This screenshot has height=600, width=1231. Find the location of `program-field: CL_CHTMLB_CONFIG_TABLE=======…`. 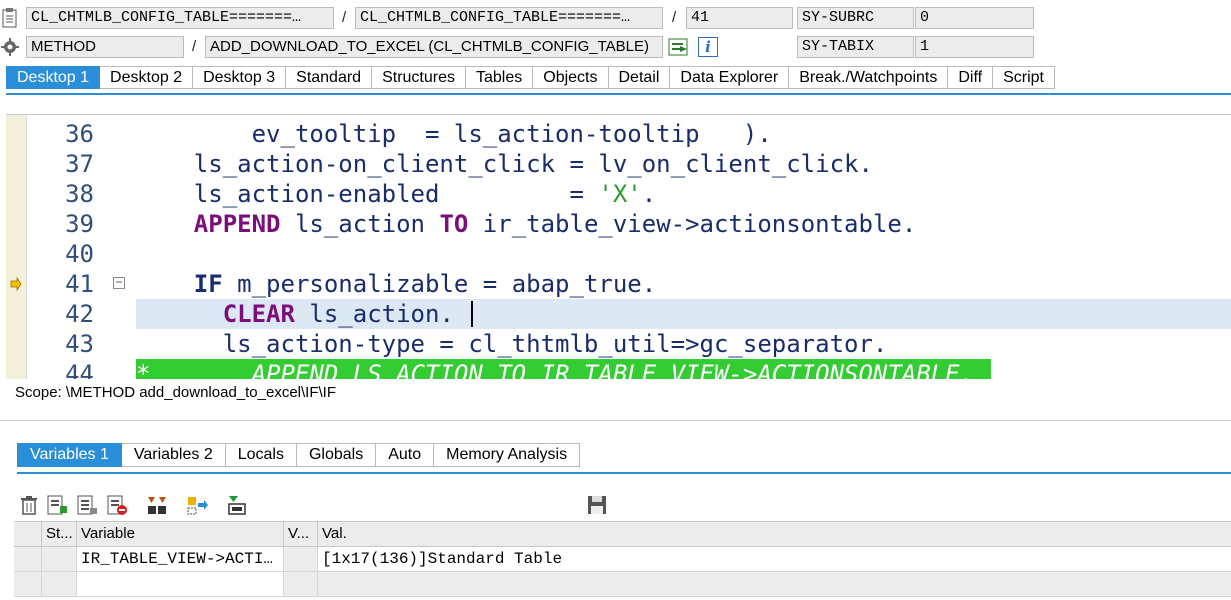

program-field: CL_CHTMLB_CONFIG_TABLE=======… is located at coordinates (180, 18).